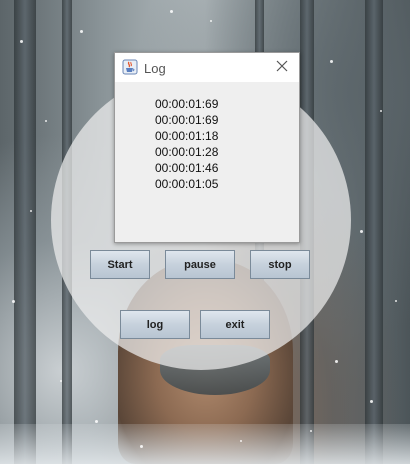 Image resolution: width=410 pixels, height=464 pixels. What do you see at coordinates (200, 264) in the screenshot?
I see `pause-button: pause` at bounding box center [200, 264].